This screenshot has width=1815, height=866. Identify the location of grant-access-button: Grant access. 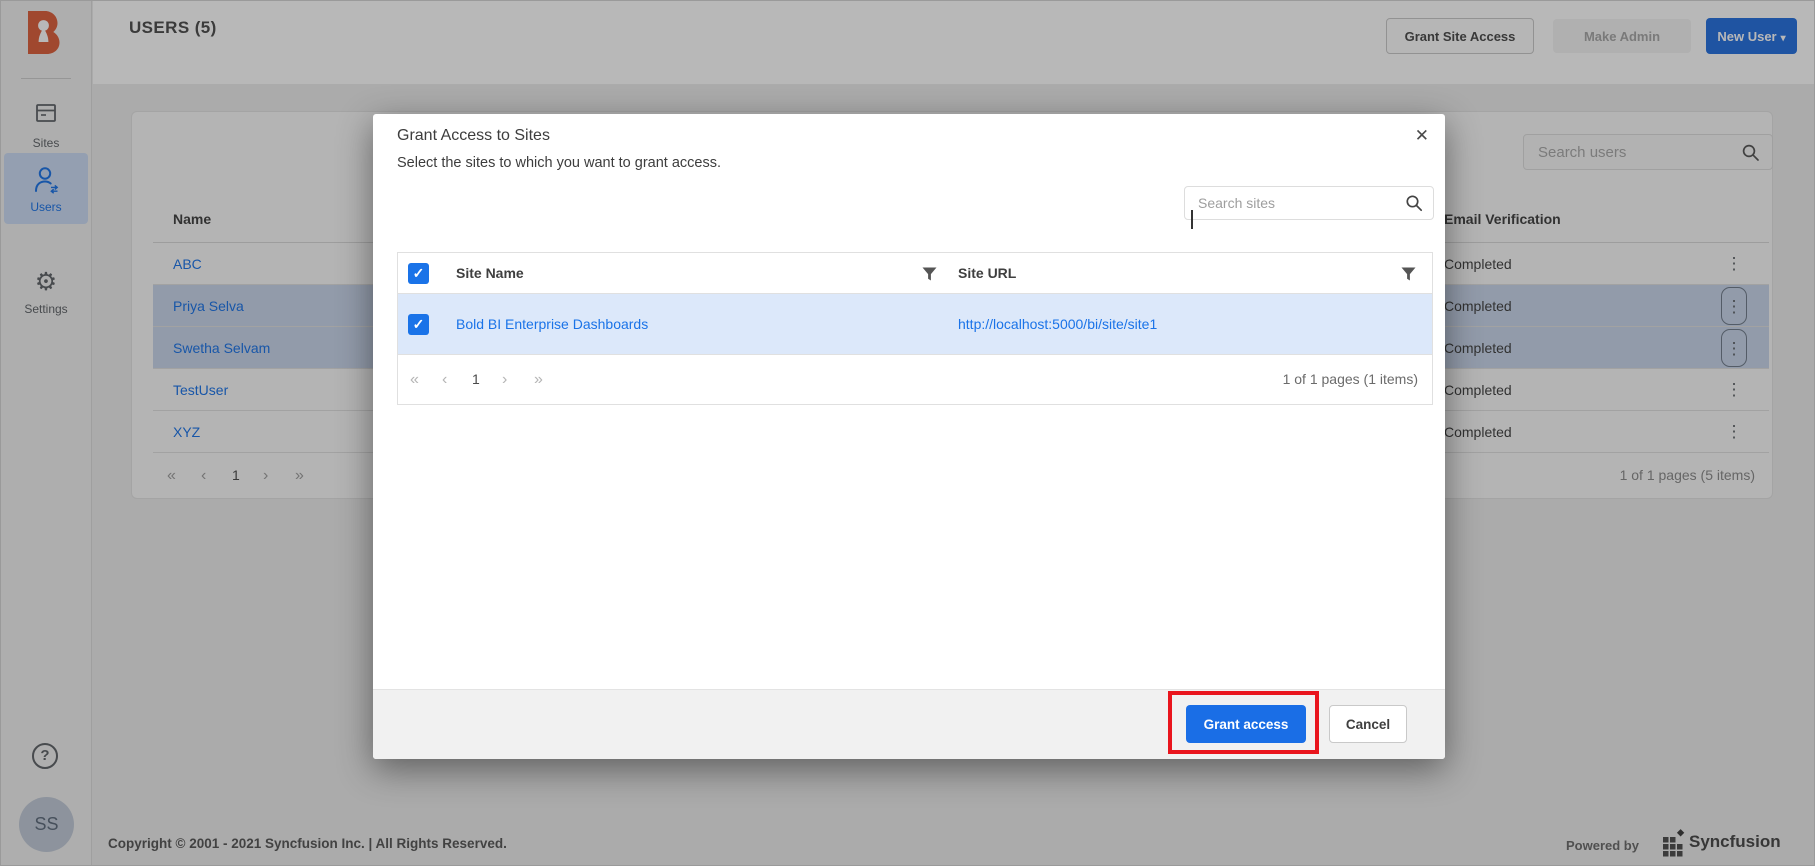
(1246, 724).